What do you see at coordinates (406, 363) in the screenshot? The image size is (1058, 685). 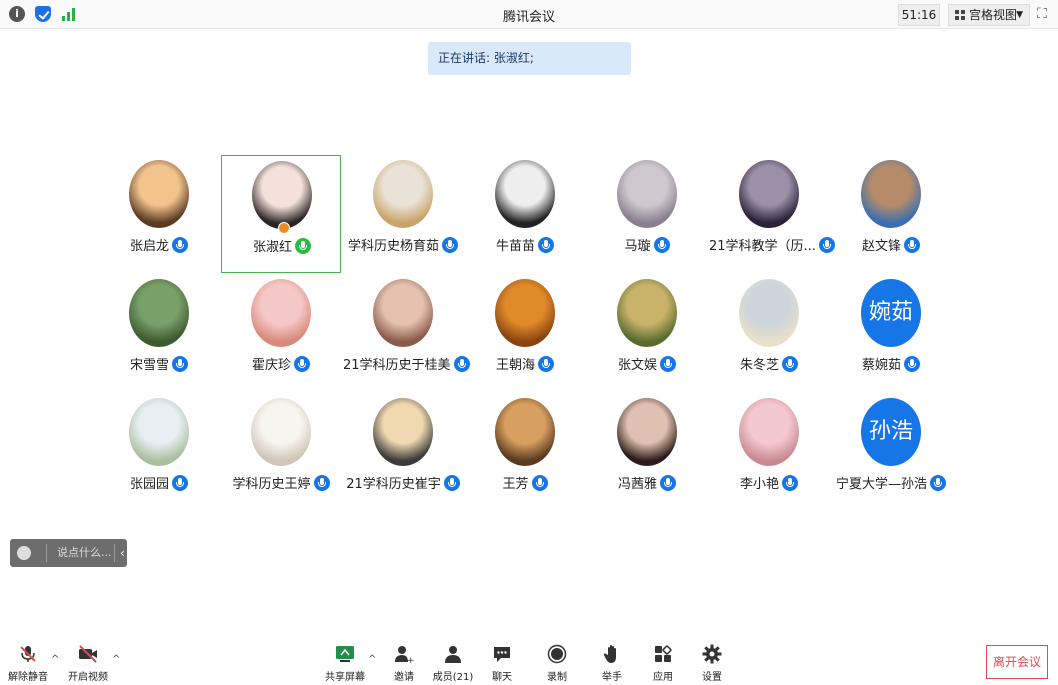 I see `participant-name: 21学科历史于桂美` at bounding box center [406, 363].